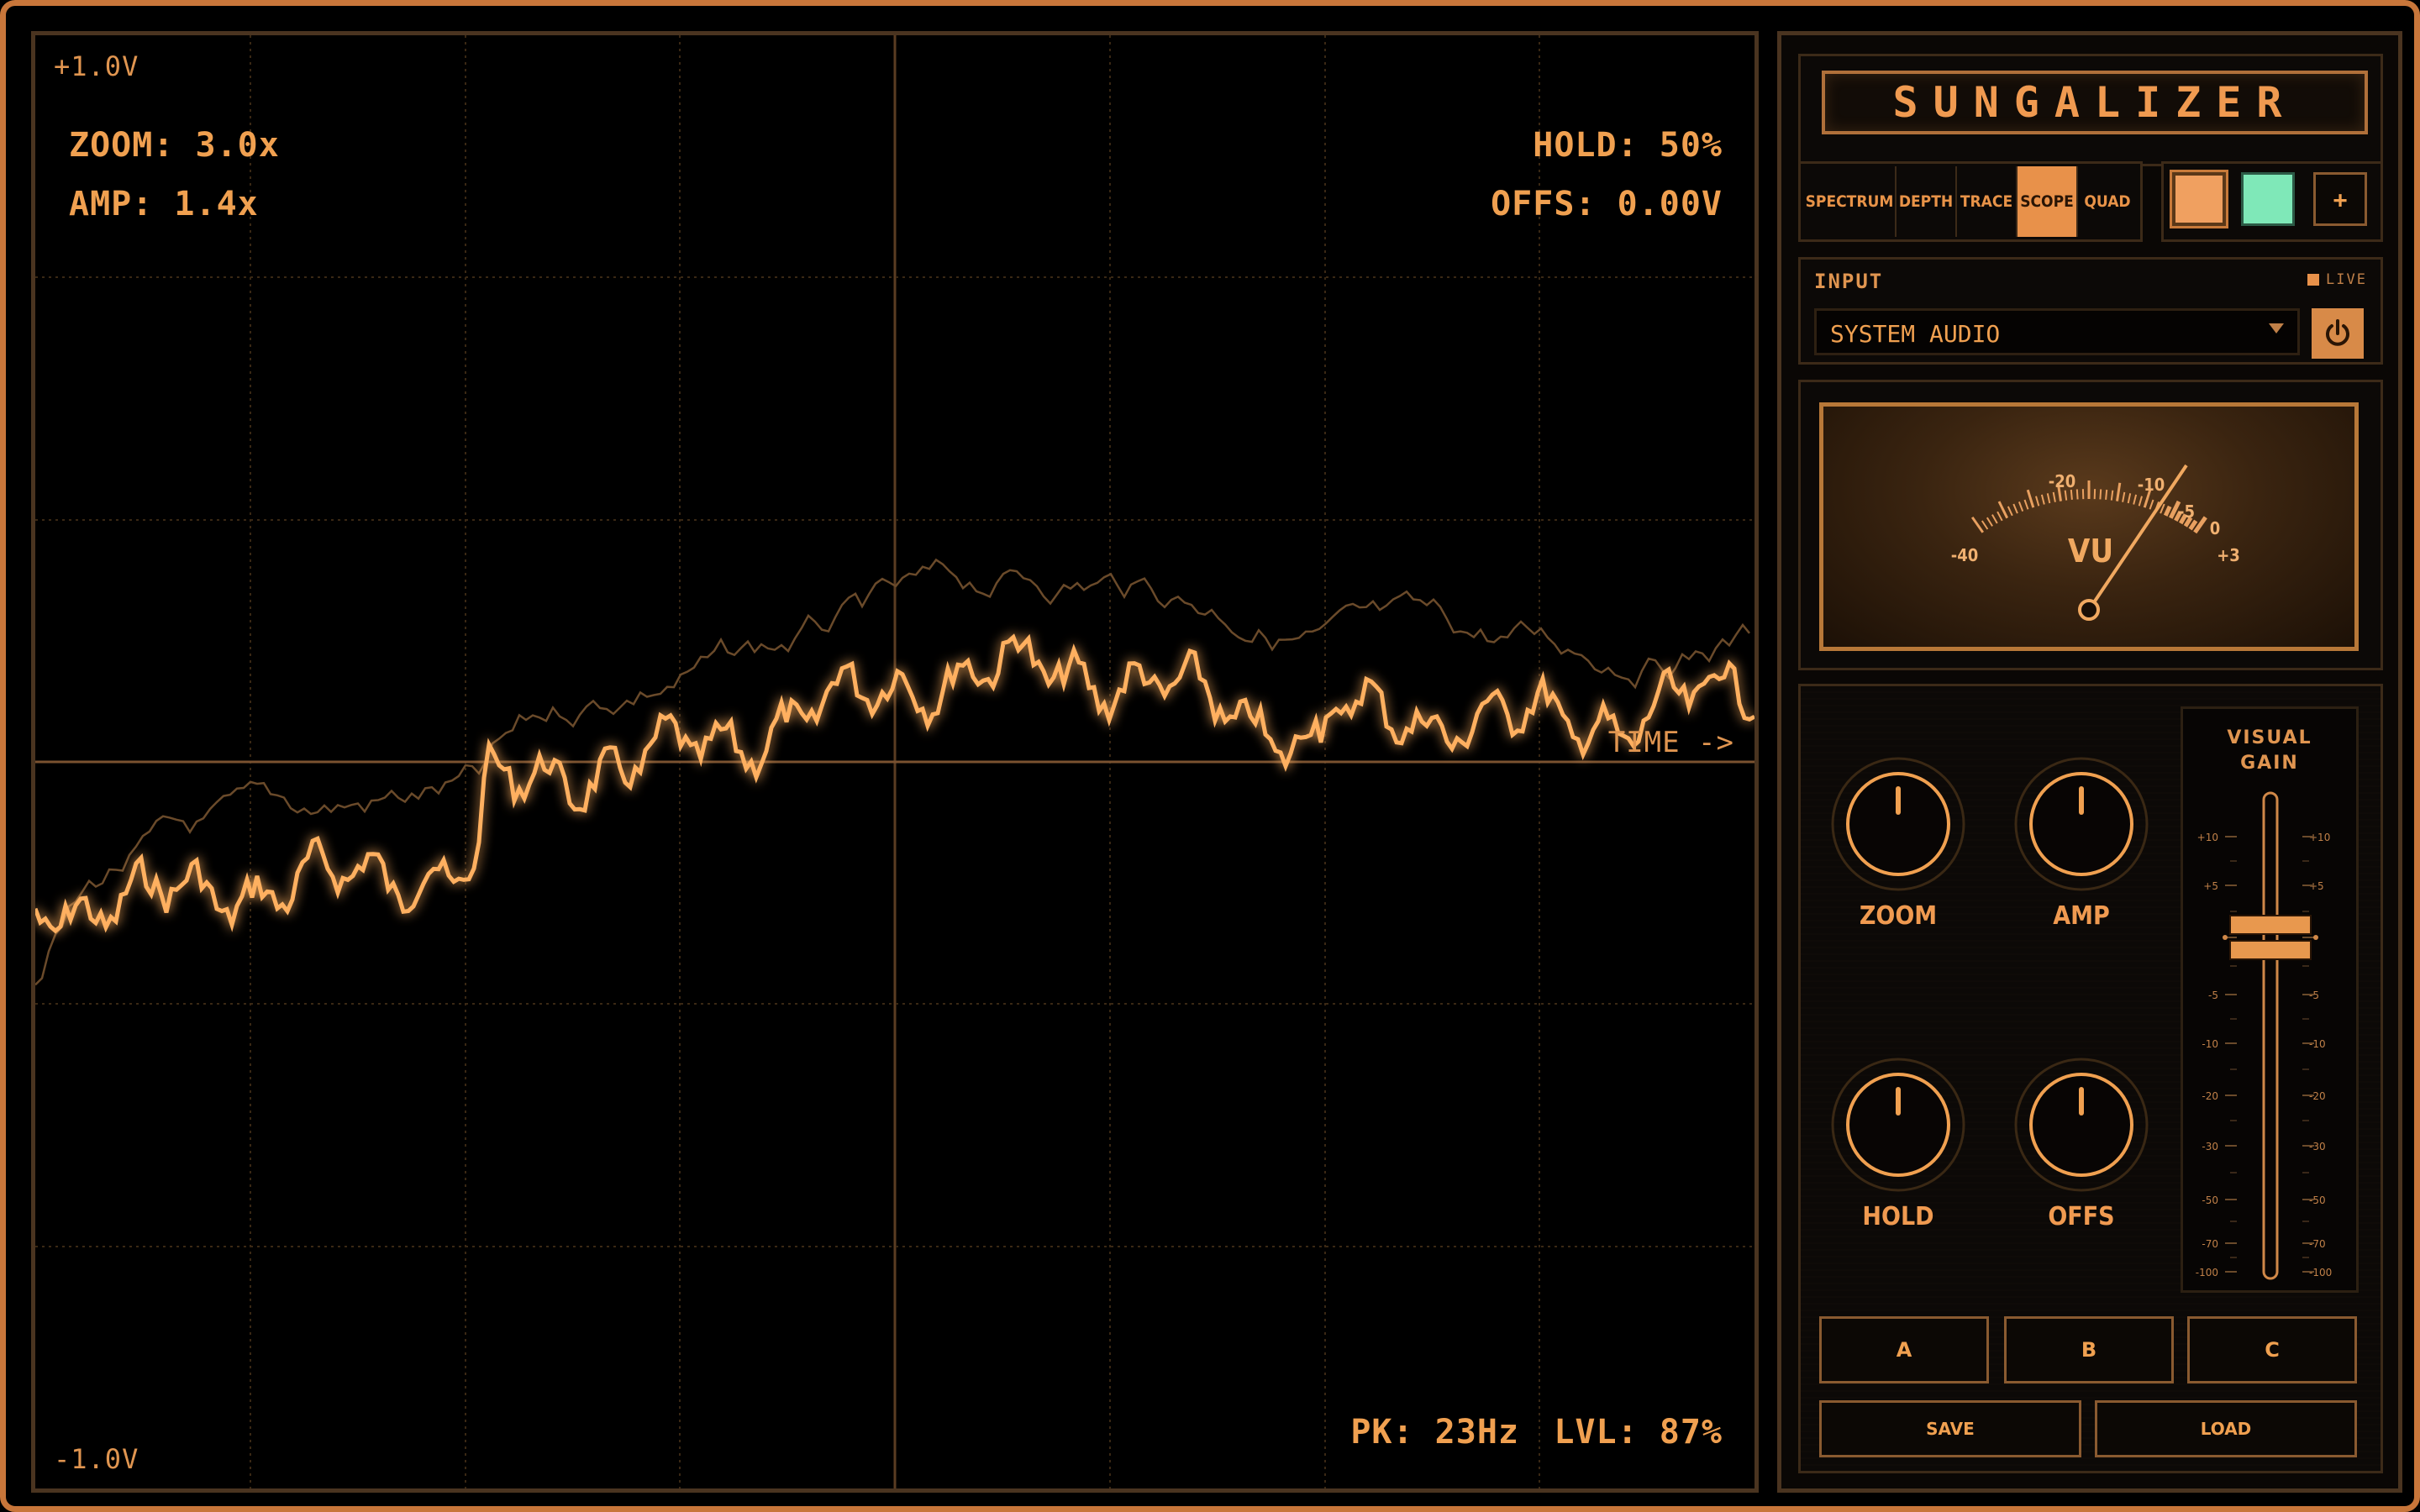  I want to click on preset-c-button: C, so click(2272, 1349).